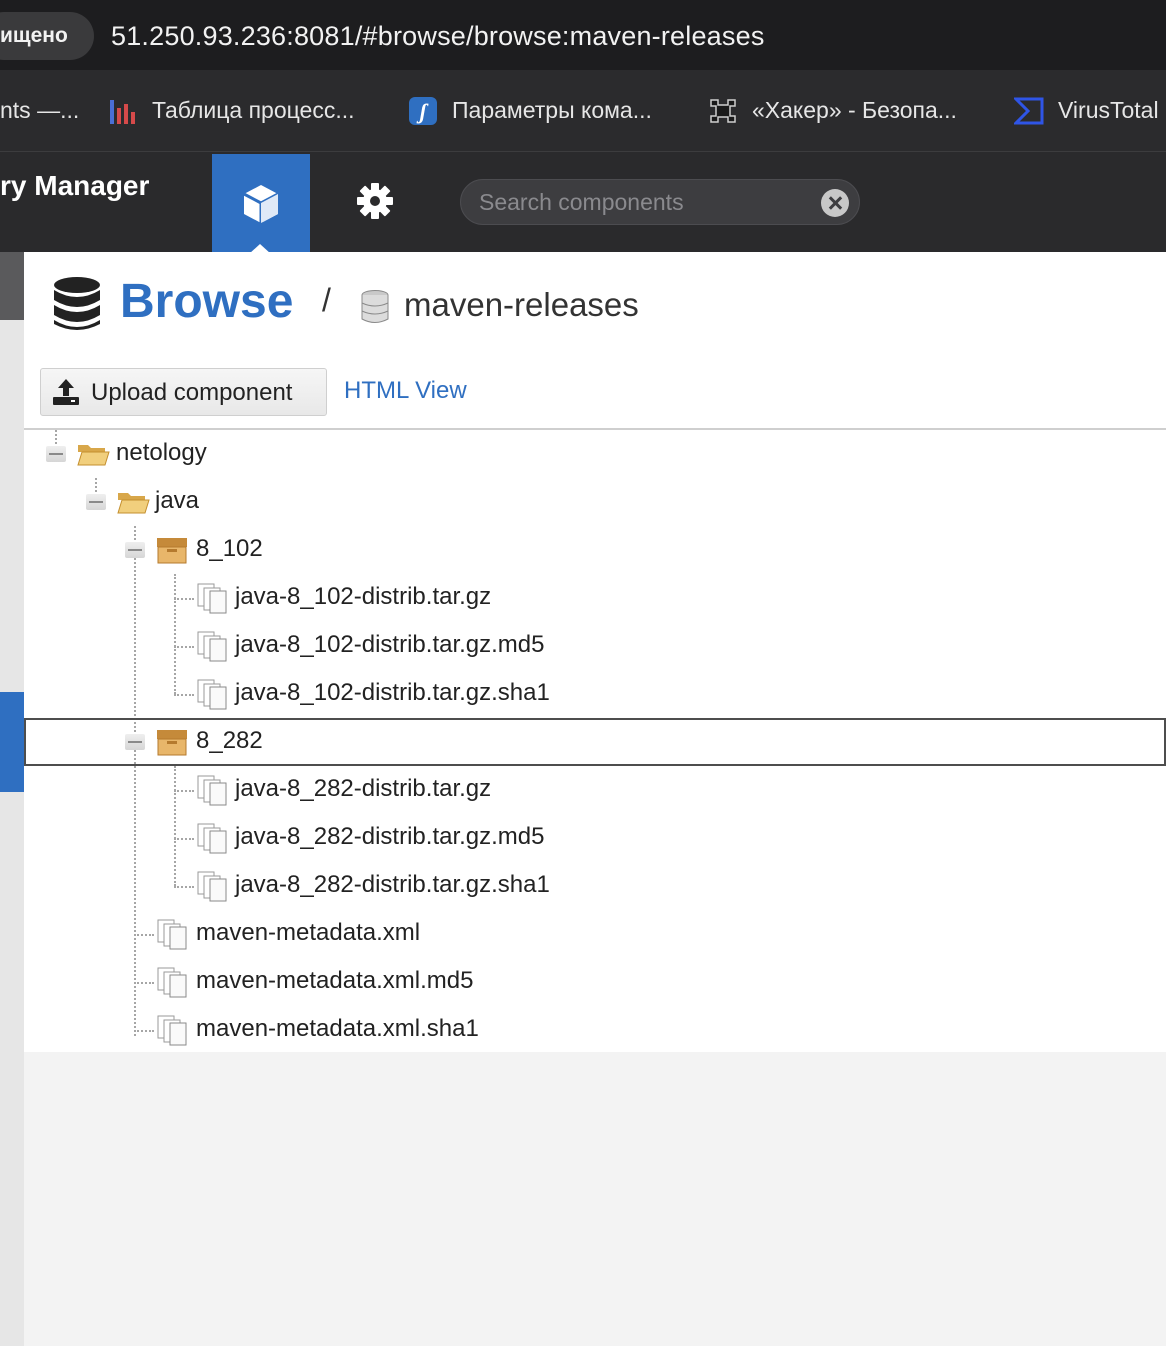  Describe the element at coordinates (595, 502) in the screenshot. I see `tree-node-folder: java` at that location.